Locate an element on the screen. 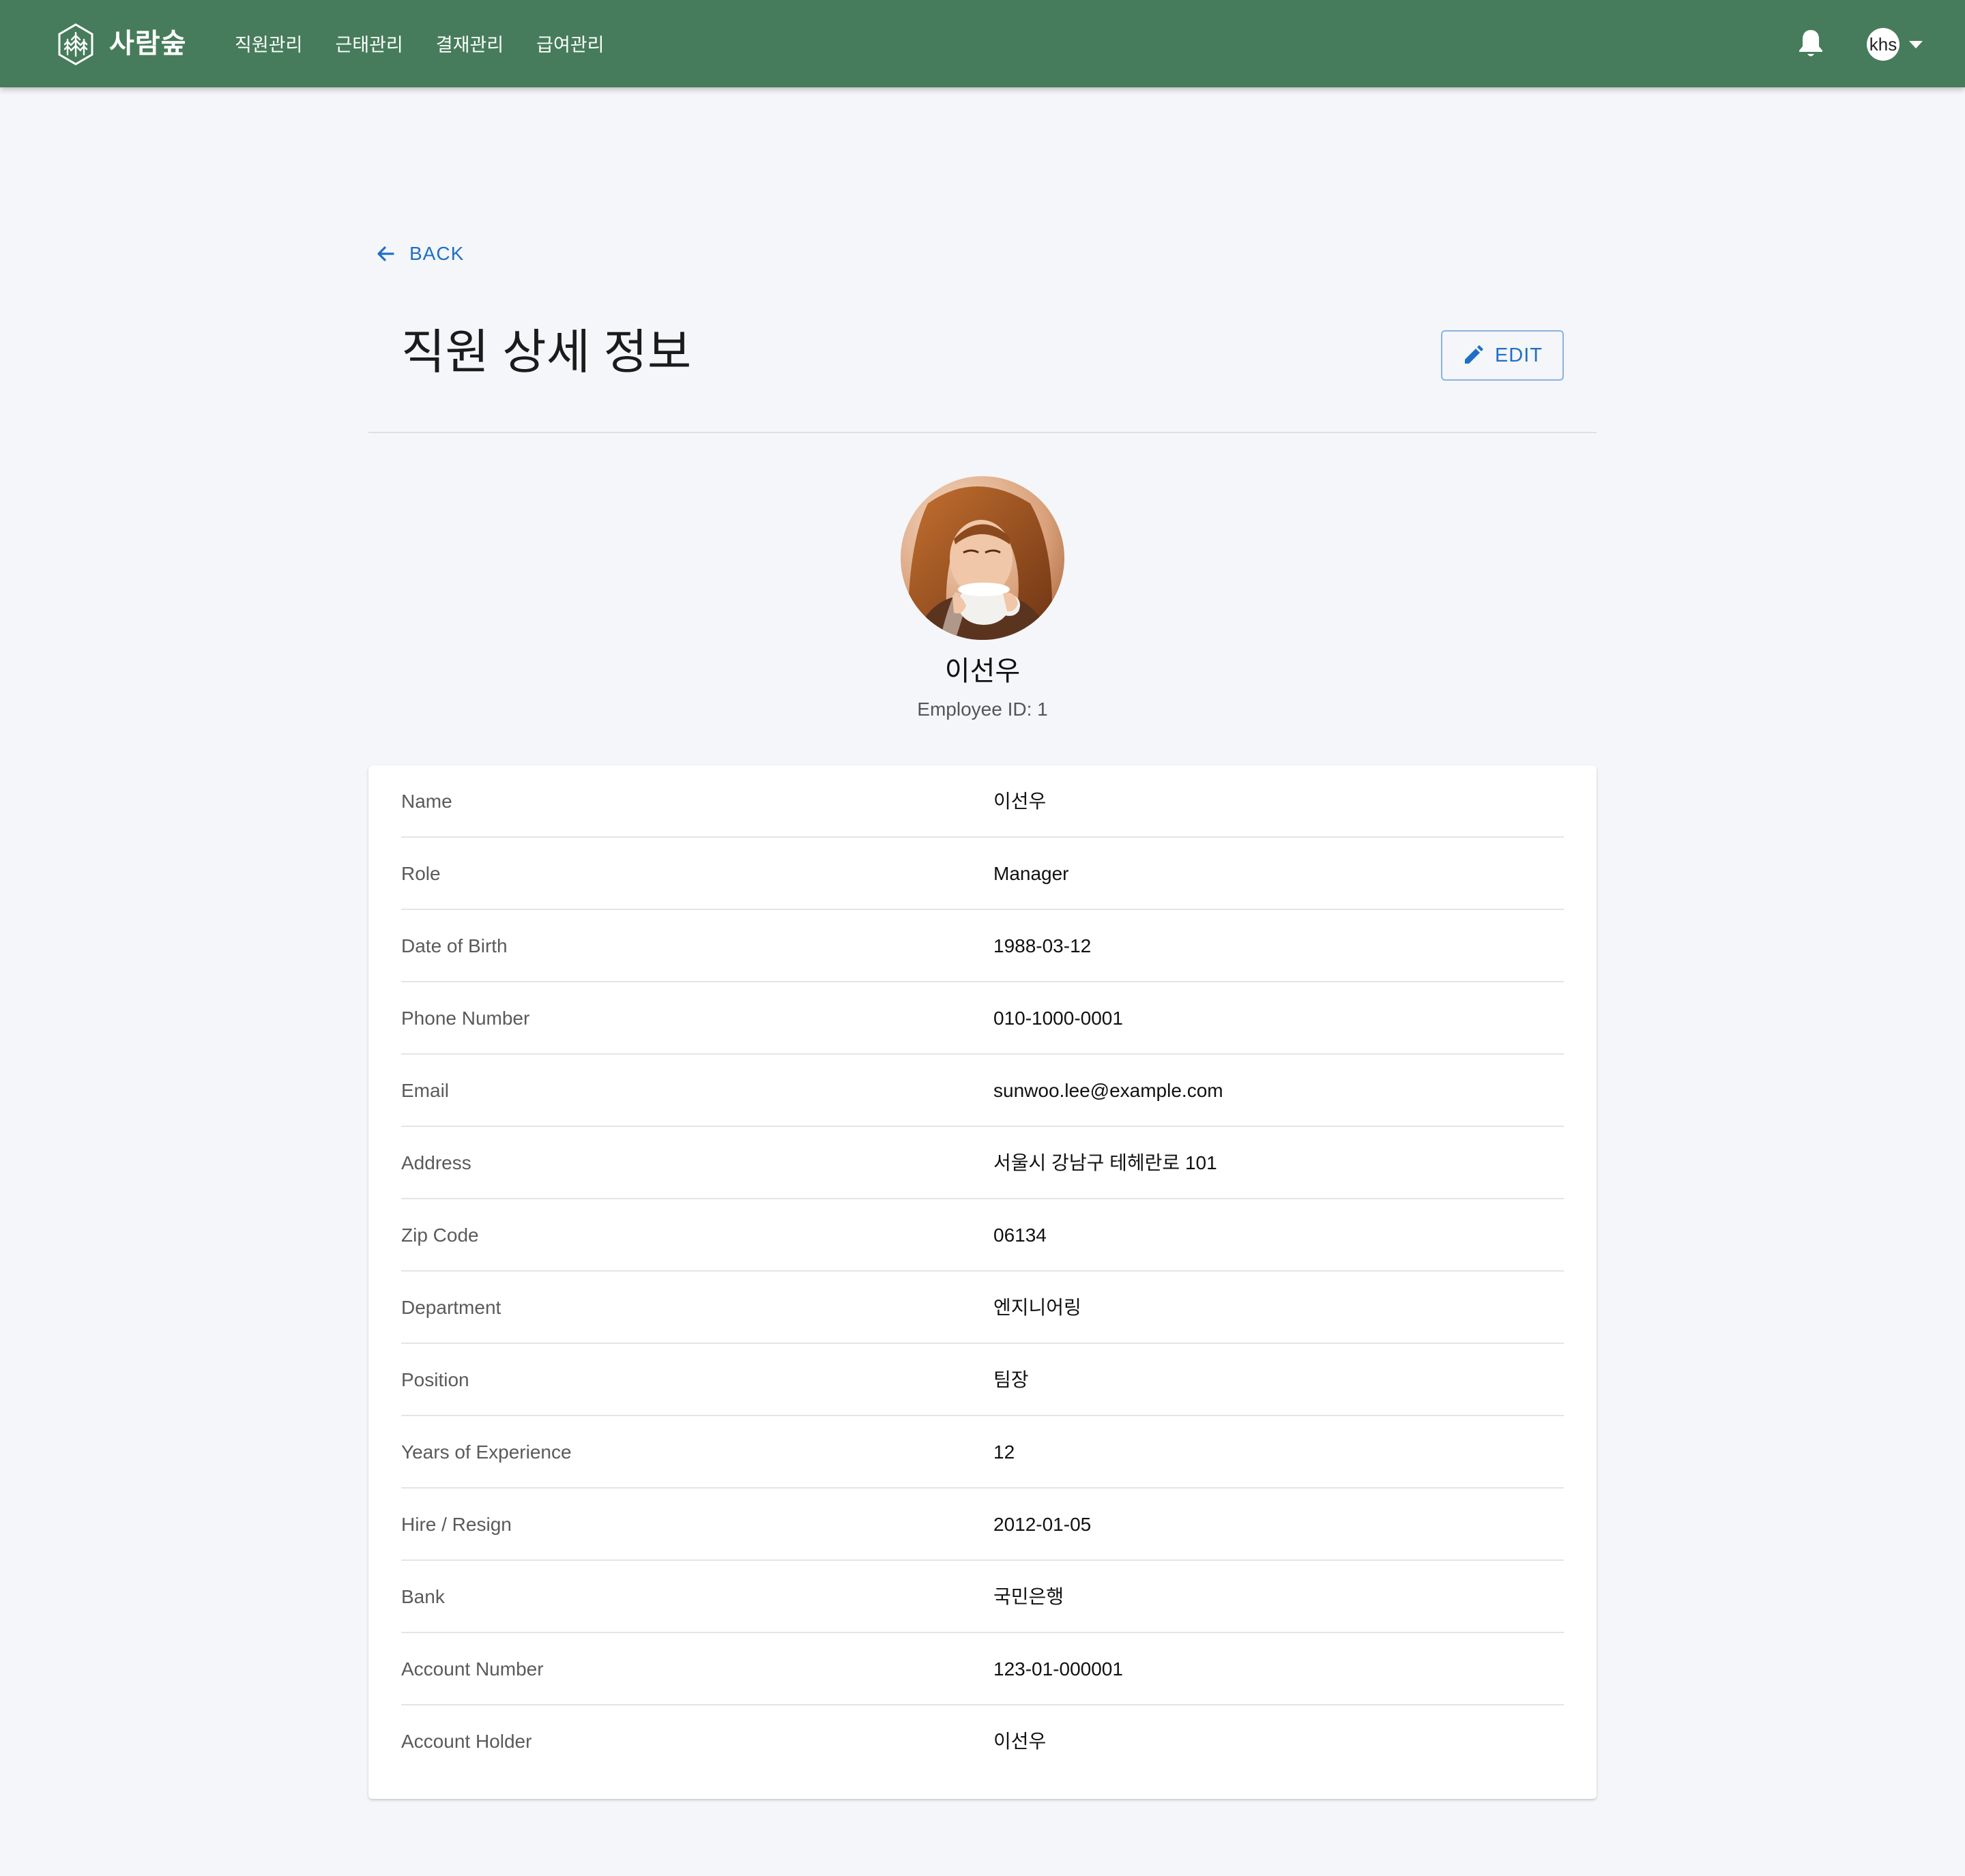  detail-row-bank: Bank 국민은행 is located at coordinates (982, 1597).